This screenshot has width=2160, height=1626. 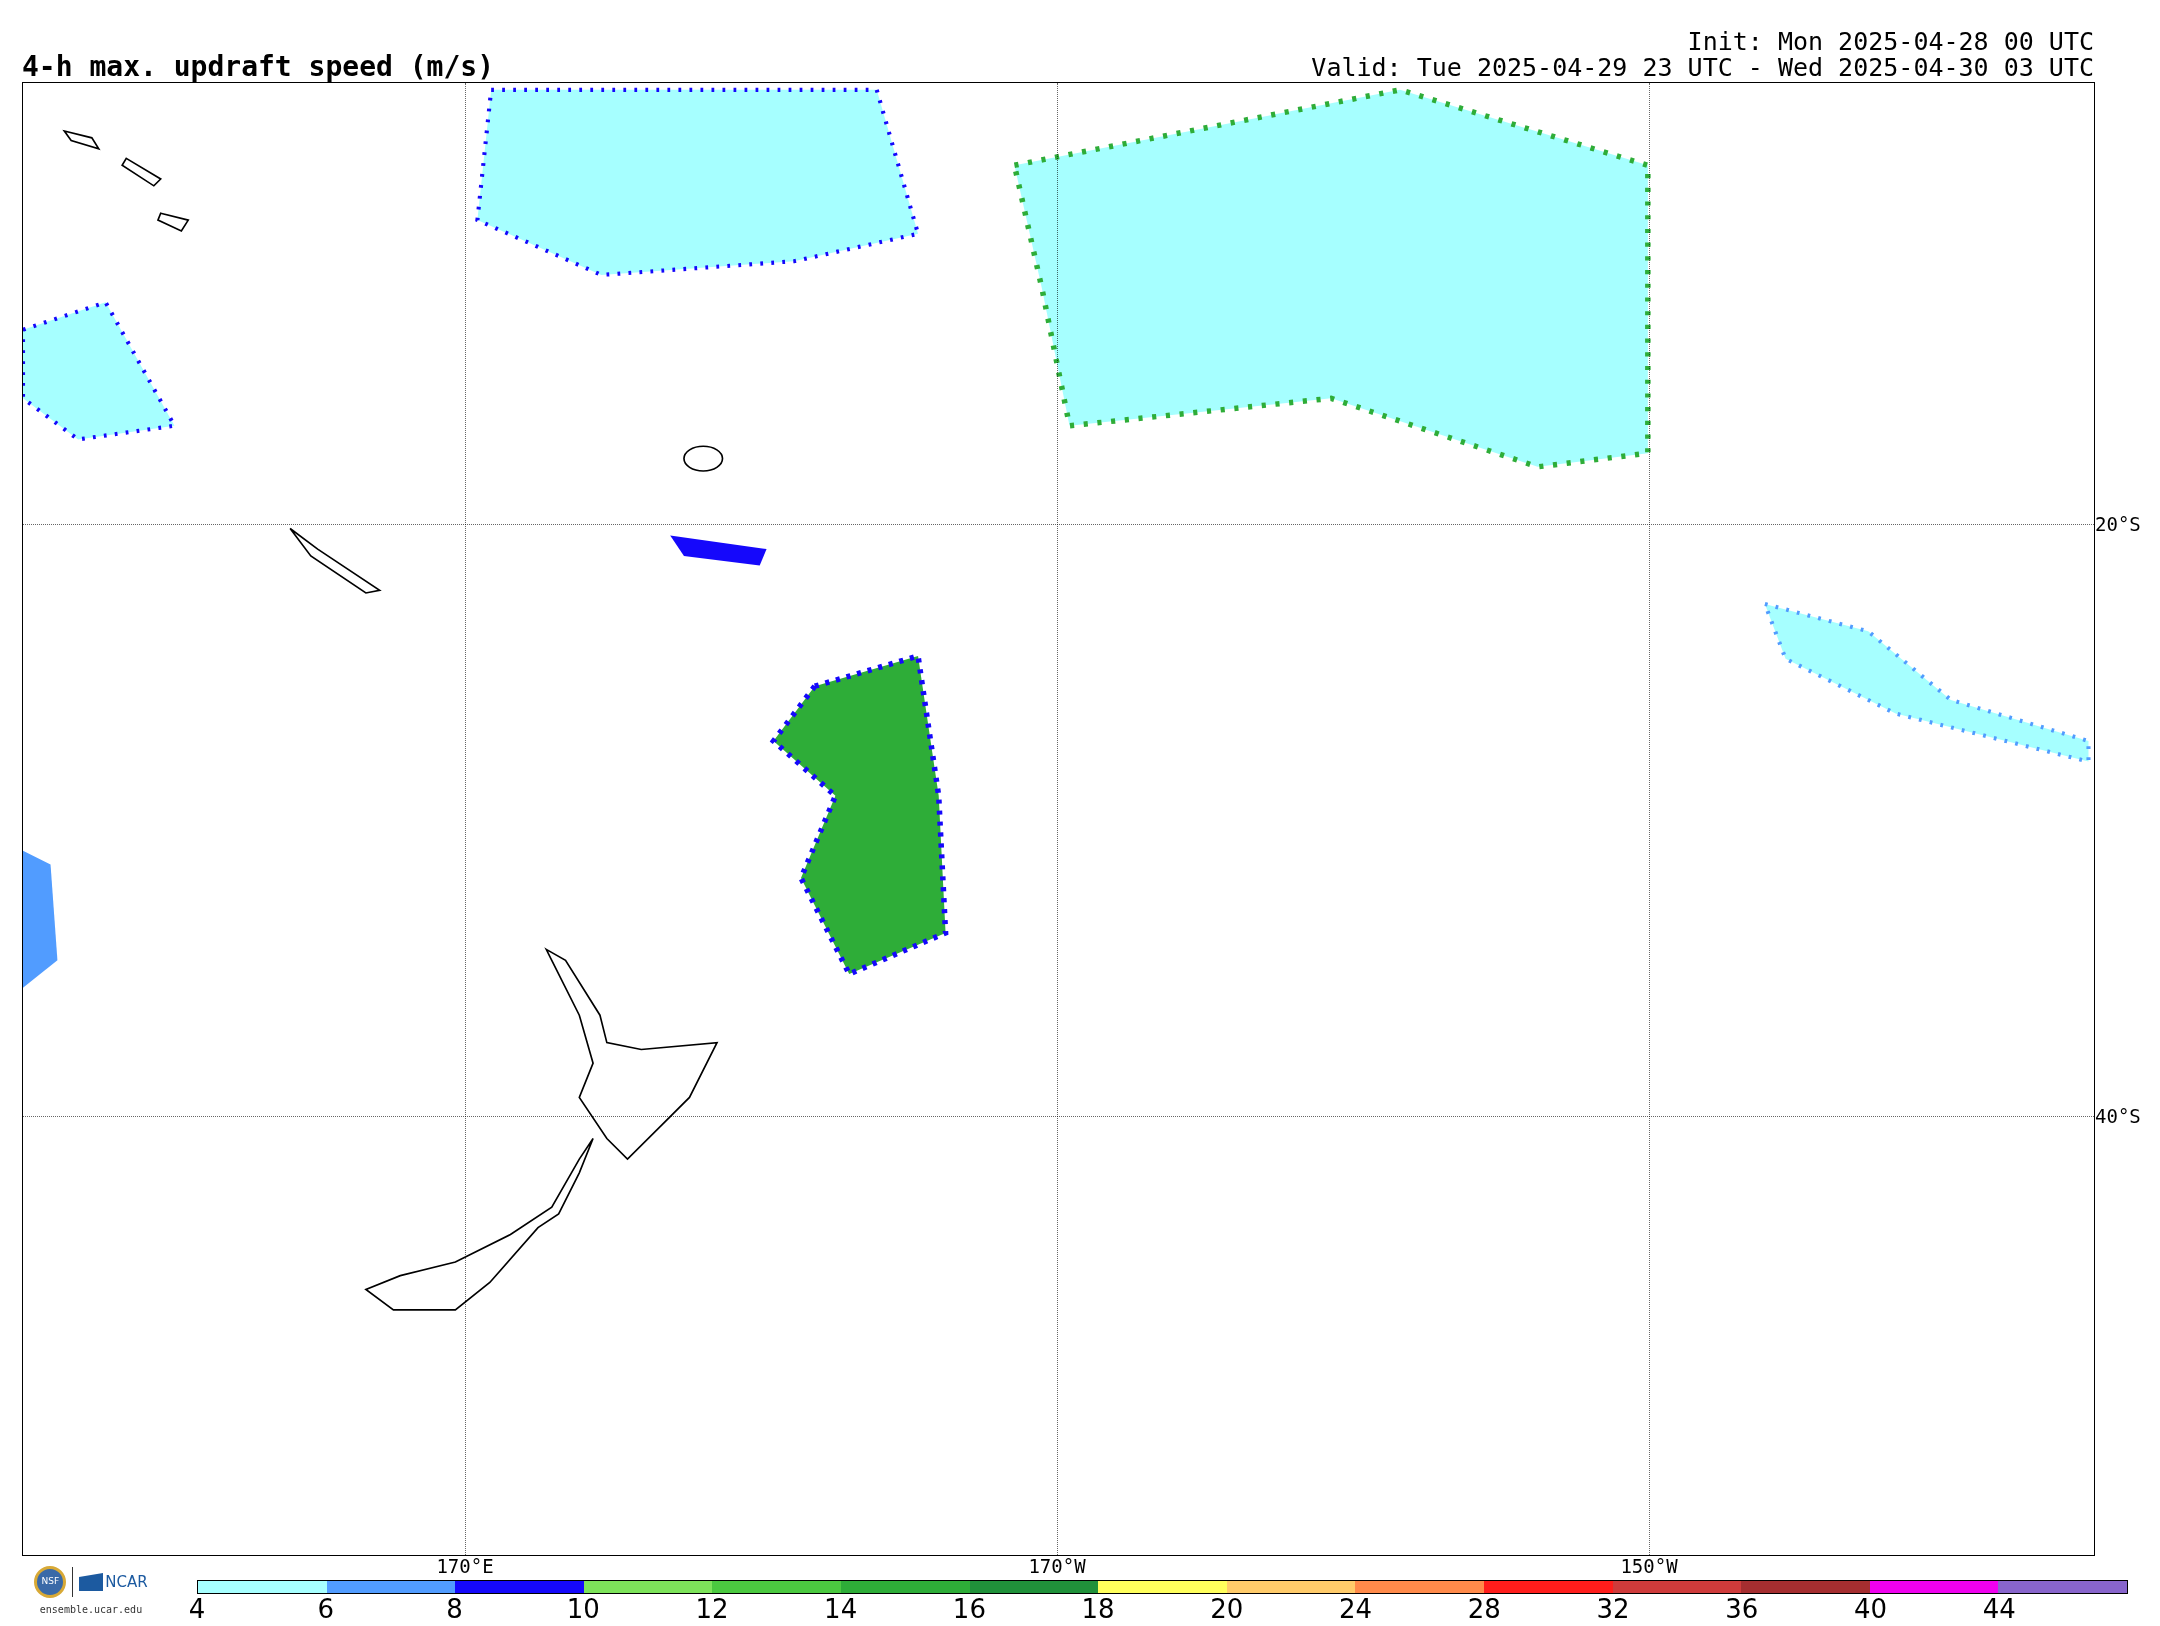 What do you see at coordinates (1613, 1609) in the screenshot?
I see `tick-label: 32` at bounding box center [1613, 1609].